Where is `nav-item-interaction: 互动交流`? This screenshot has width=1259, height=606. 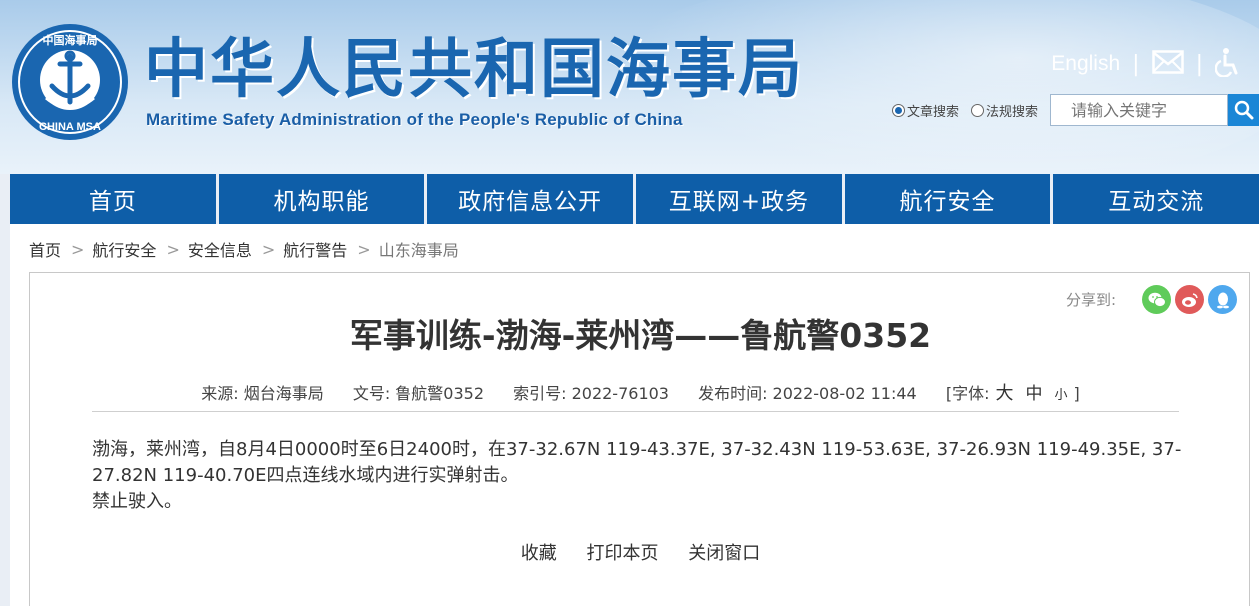
nav-item-interaction: 互动交流 is located at coordinates (1156, 199).